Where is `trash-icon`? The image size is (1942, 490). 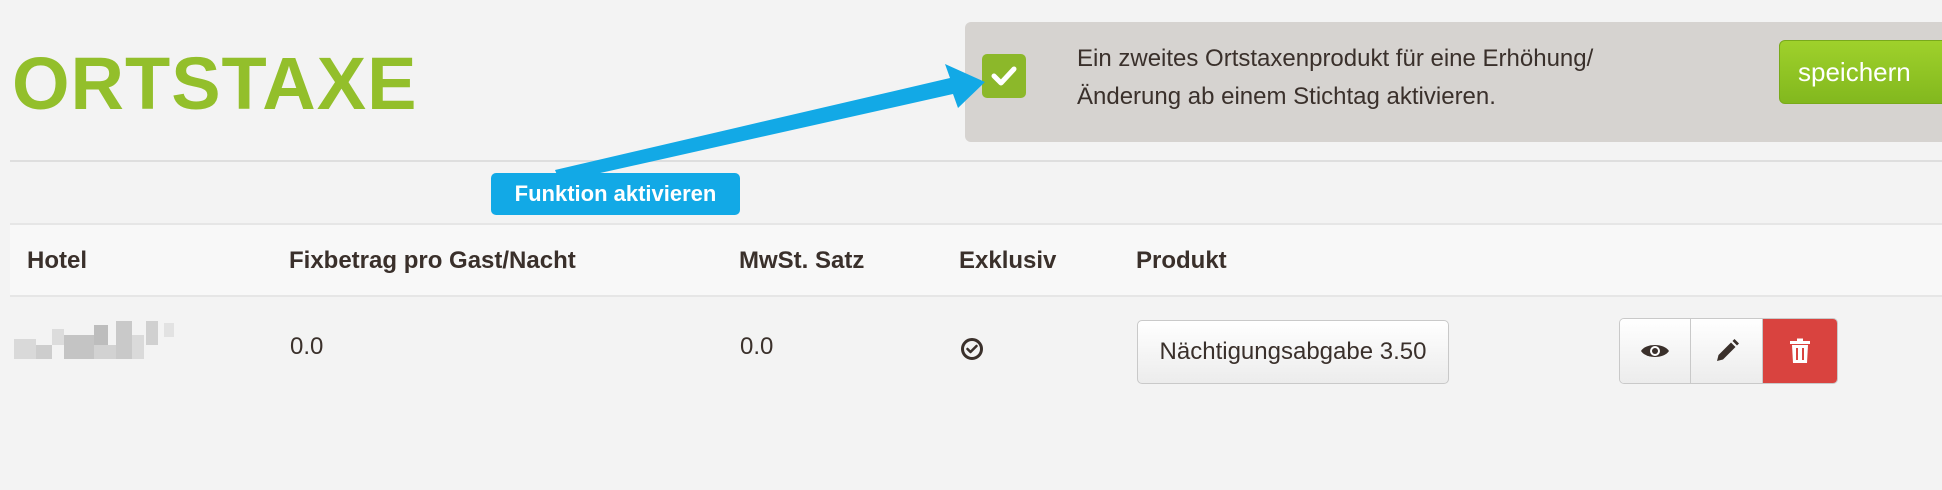 trash-icon is located at coordinates (1799, 350).